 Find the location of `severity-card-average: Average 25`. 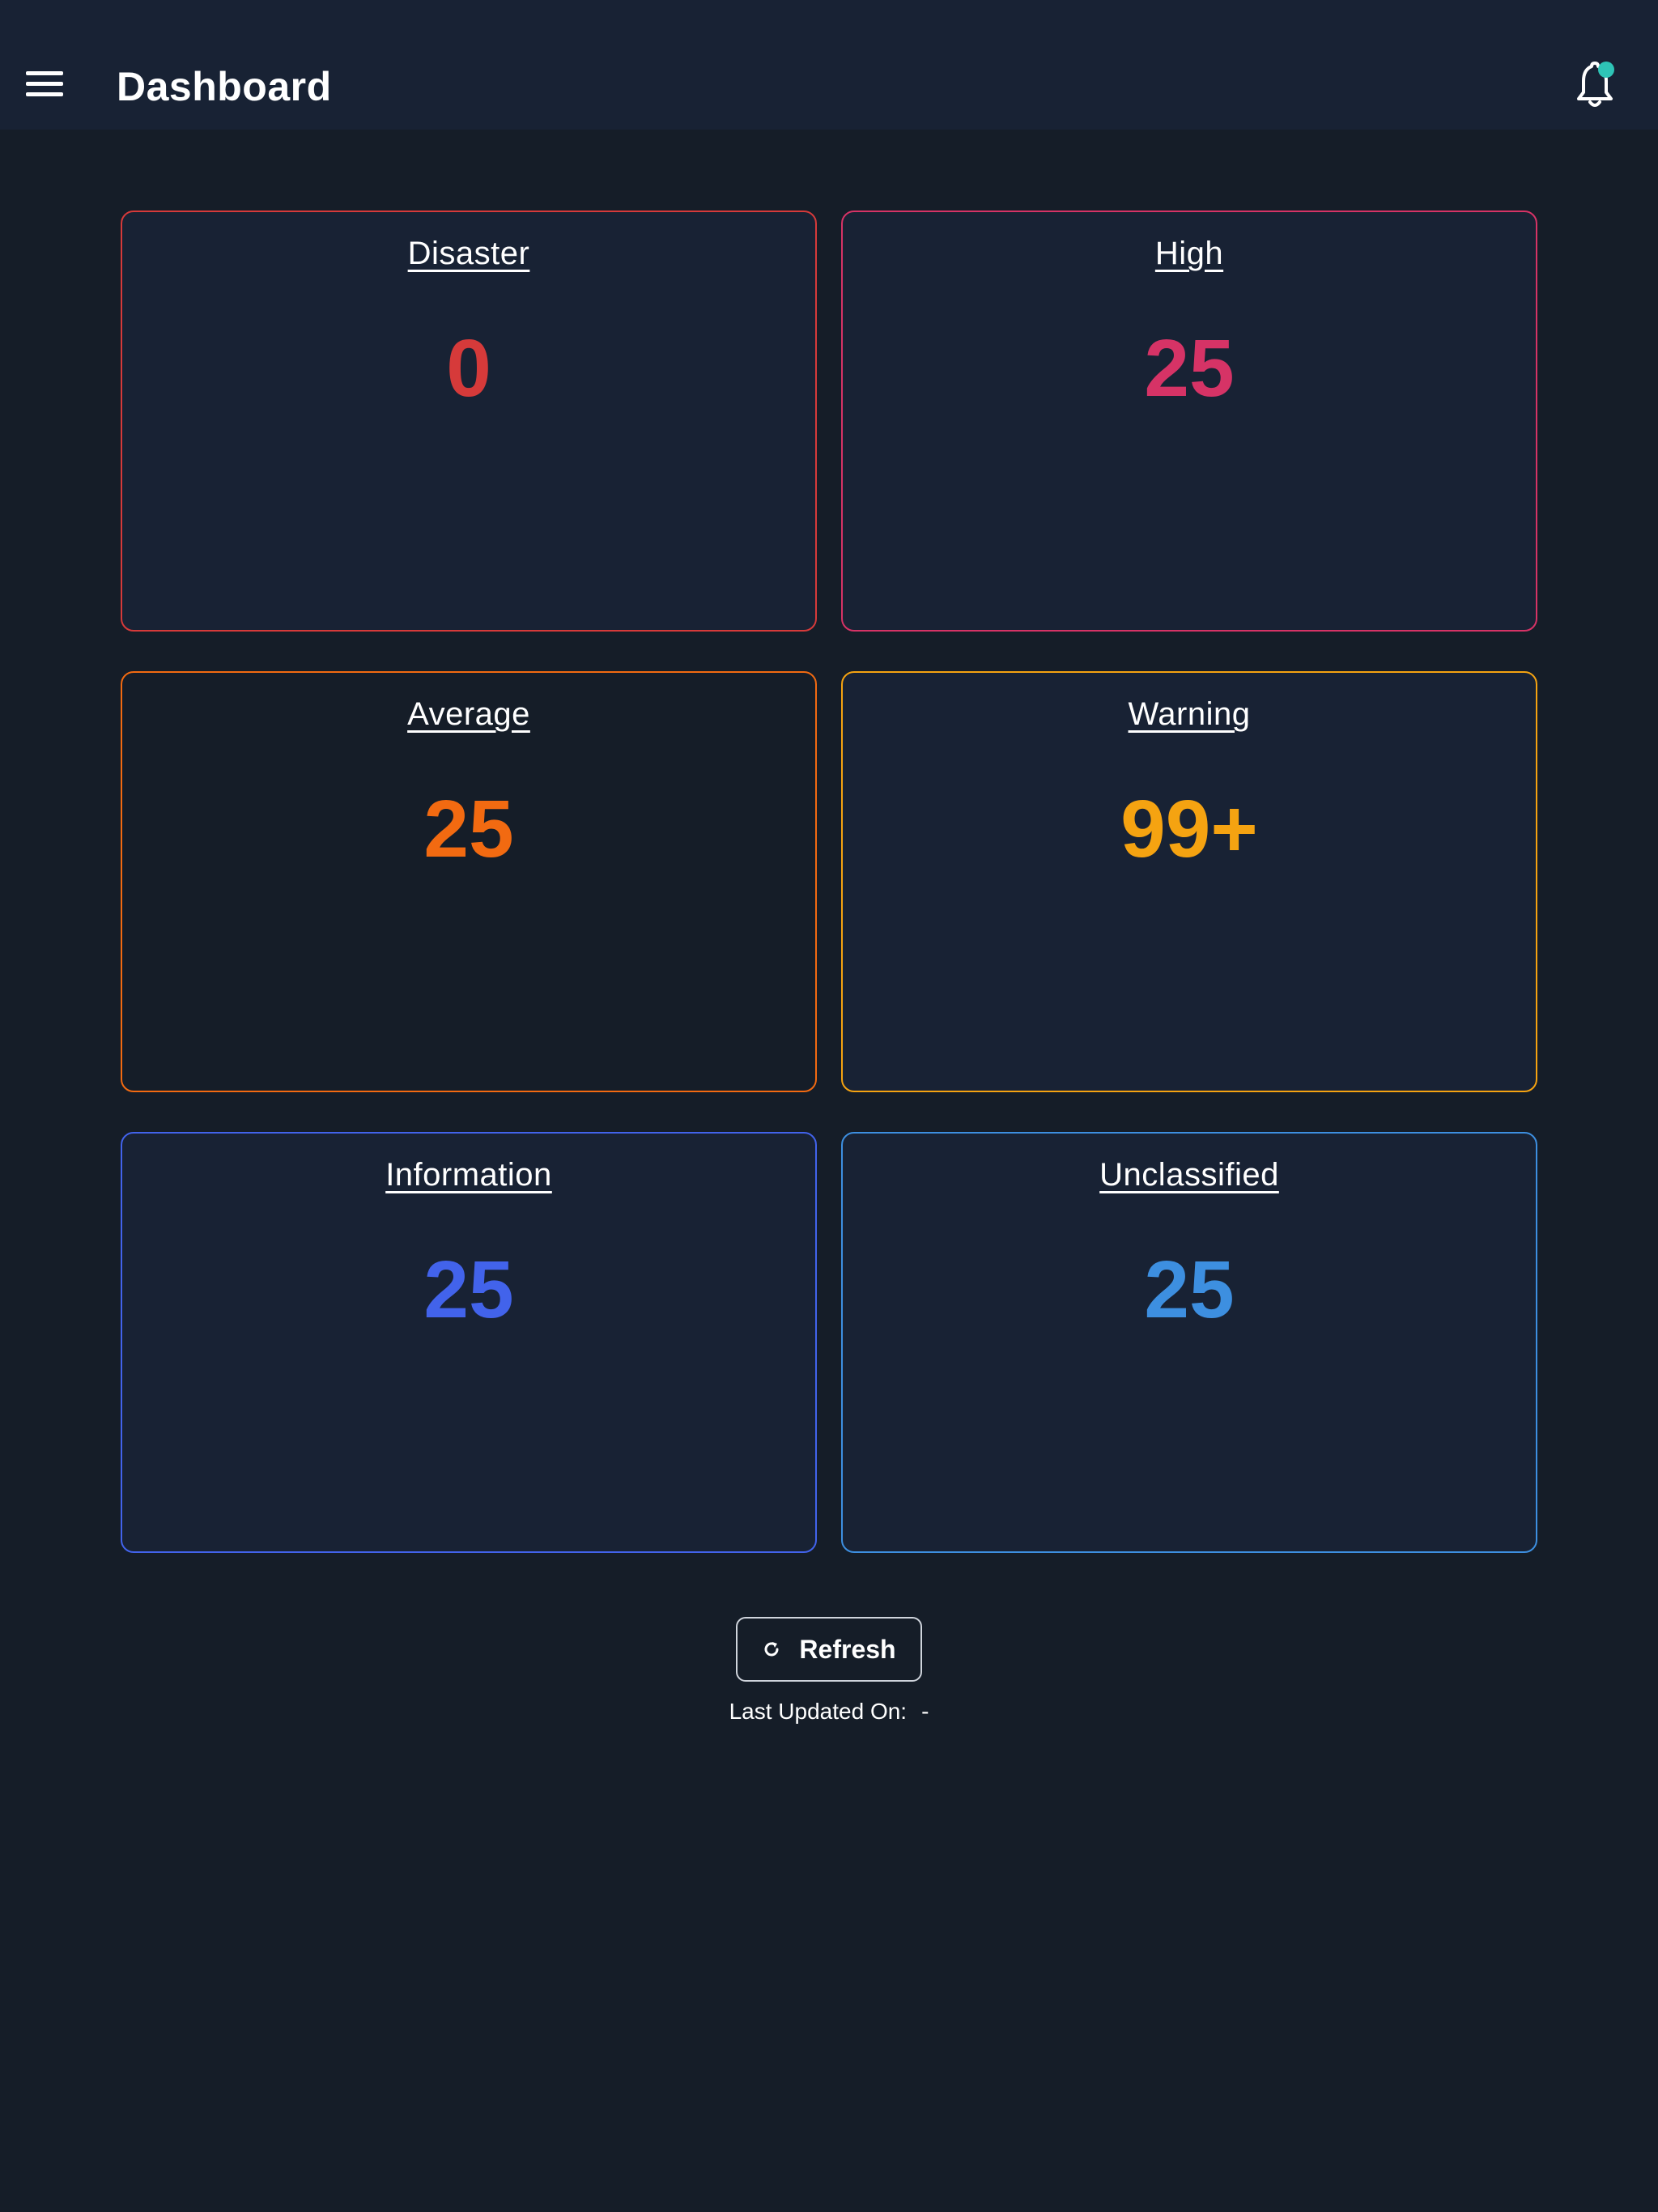

severity-card-average: Average 25 is located at coordinates (469, 882).